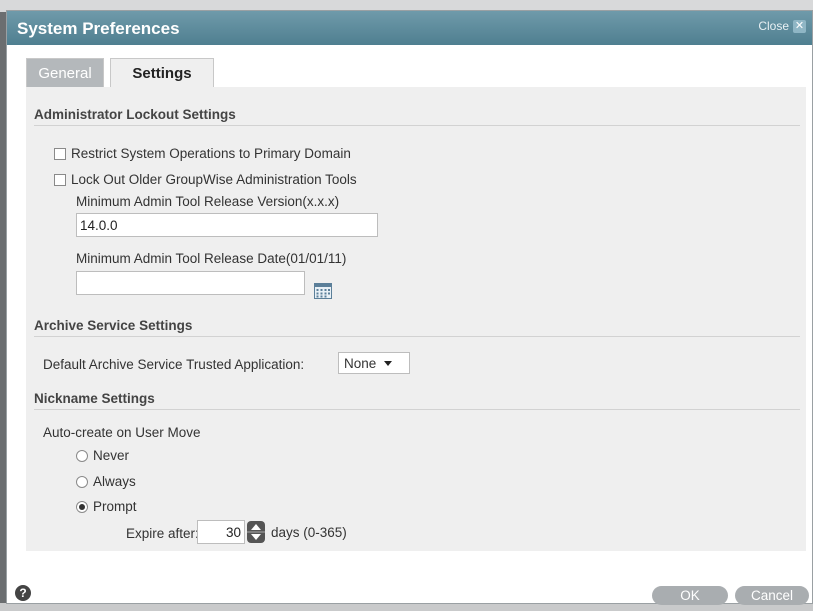 The width and height of the screenshot is (813, 611). I want to click on cancel-button: Cancel, so click(772, 595).